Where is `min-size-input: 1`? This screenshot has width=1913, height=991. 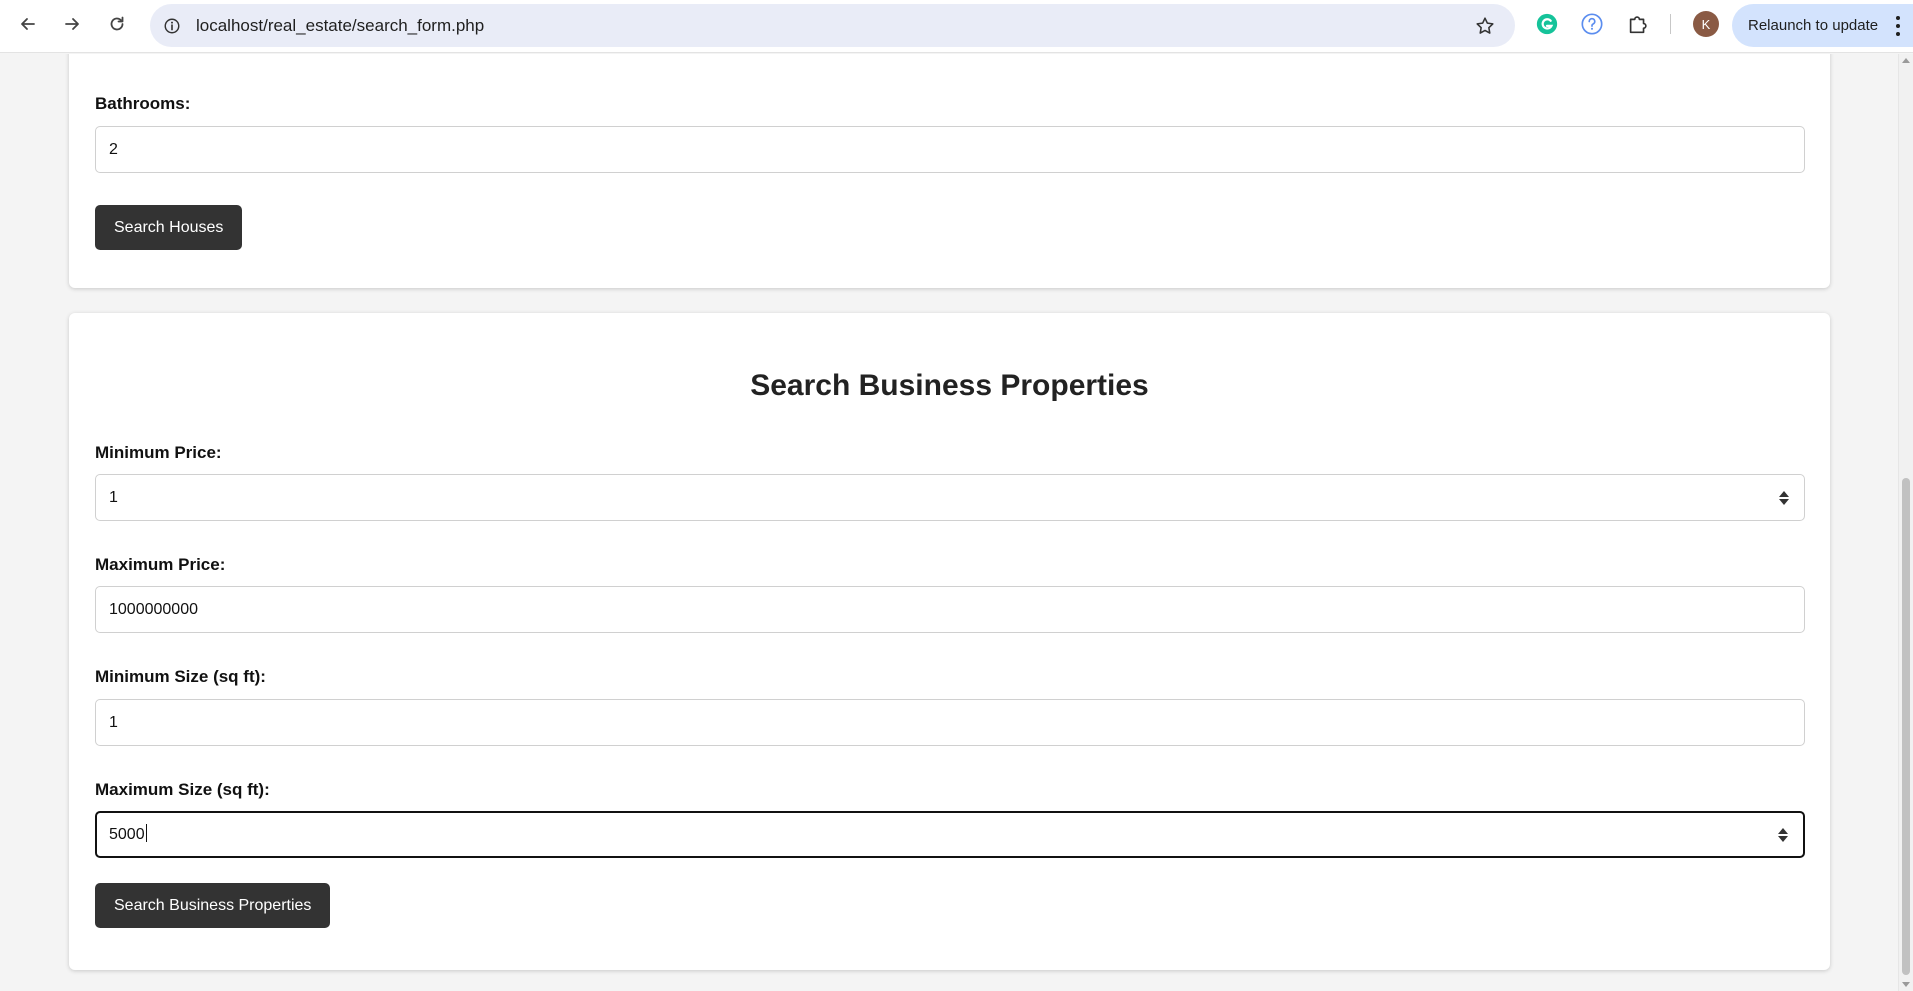
min-size-input: 1 is located at coordinates (950, 722).